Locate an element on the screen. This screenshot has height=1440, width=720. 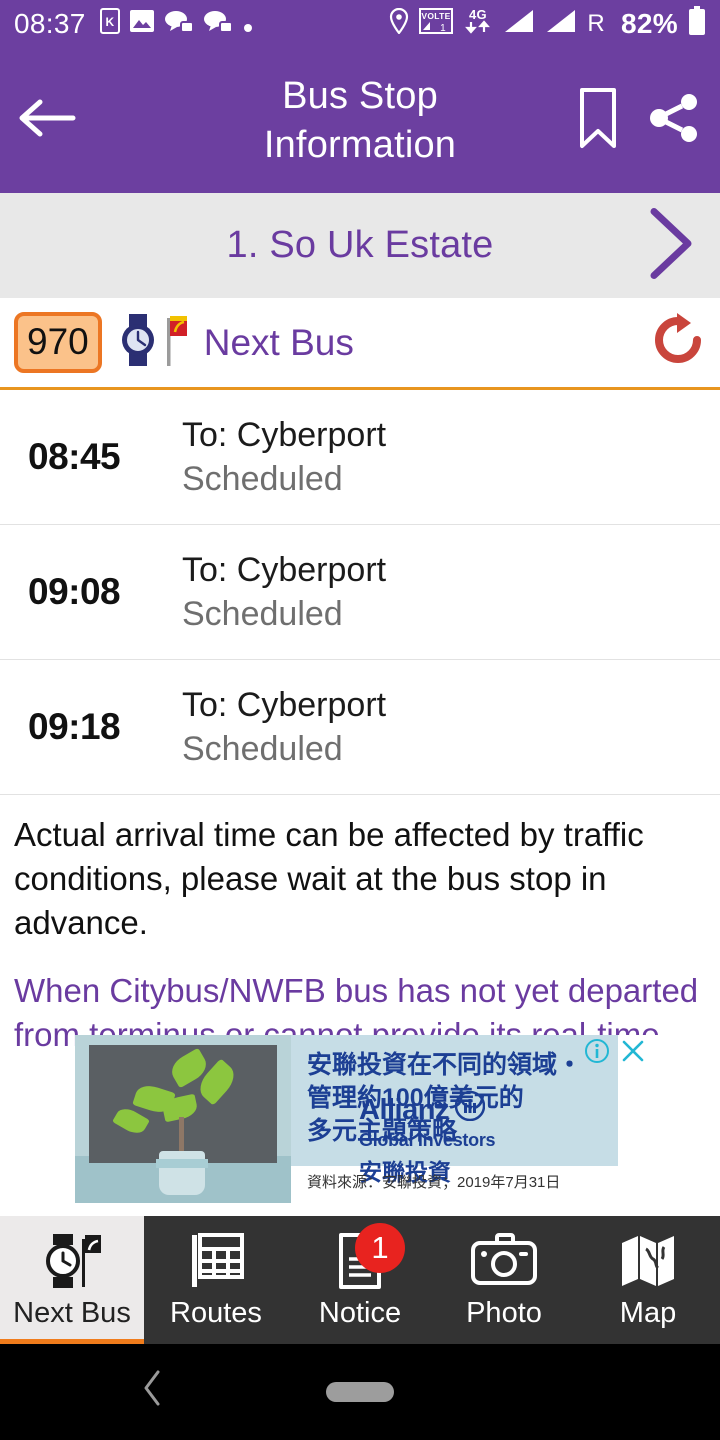
table-row: 08:45 To: Cyberport Scheduled is located at coordinates (360, 457).